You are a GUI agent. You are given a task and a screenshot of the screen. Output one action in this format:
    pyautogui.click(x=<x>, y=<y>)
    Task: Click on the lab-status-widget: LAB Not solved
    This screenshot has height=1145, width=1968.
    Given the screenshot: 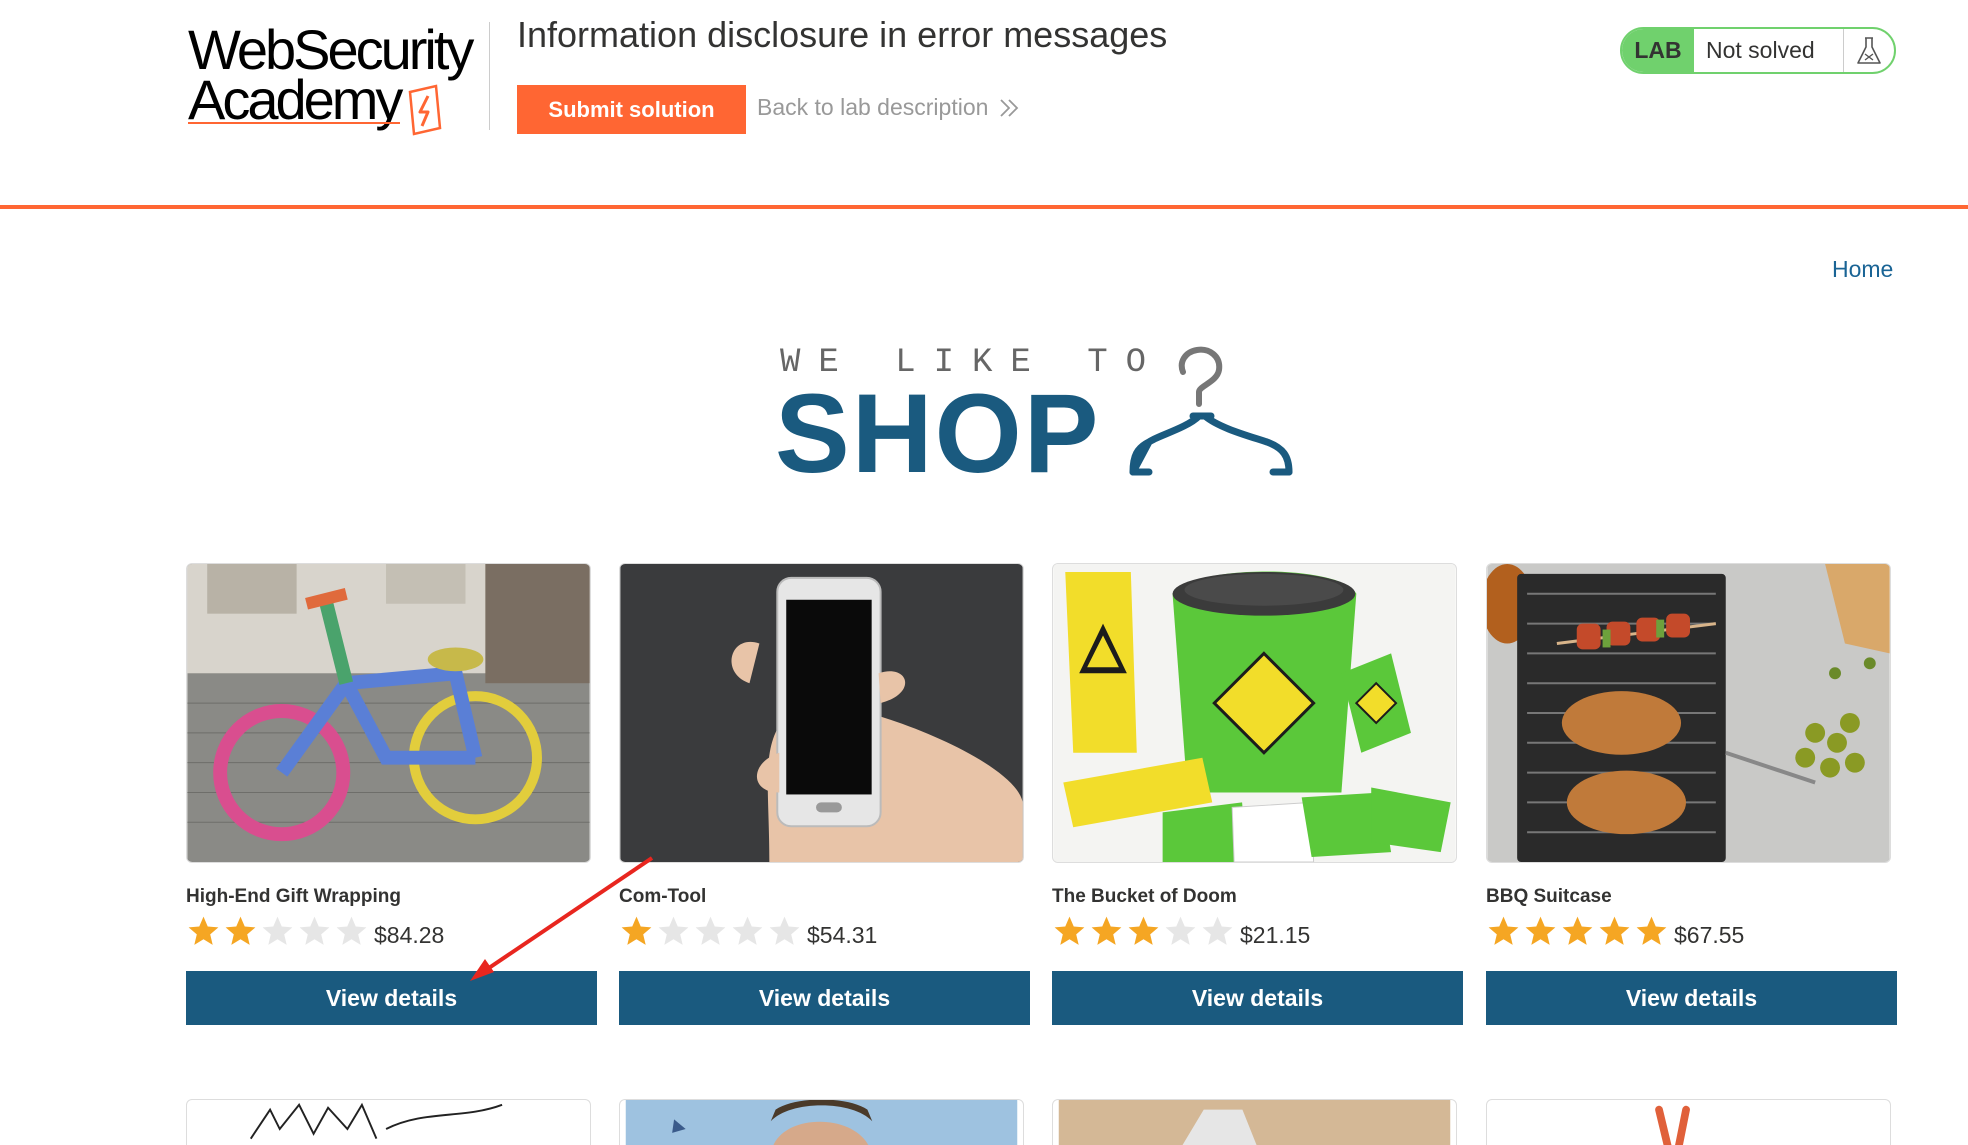 What is the action you would take?
    pyautogui.click(x=1758, y=50)
    